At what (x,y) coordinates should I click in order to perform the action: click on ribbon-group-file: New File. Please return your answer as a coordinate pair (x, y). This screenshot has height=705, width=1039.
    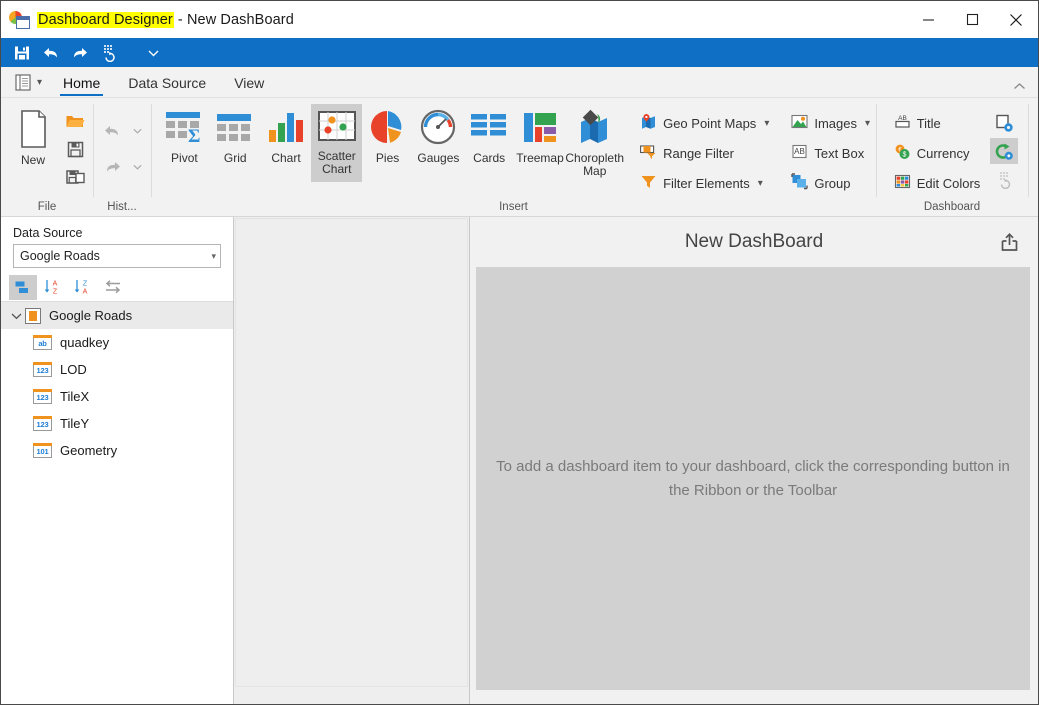
    Looking at the image, I should click on (47, 157).